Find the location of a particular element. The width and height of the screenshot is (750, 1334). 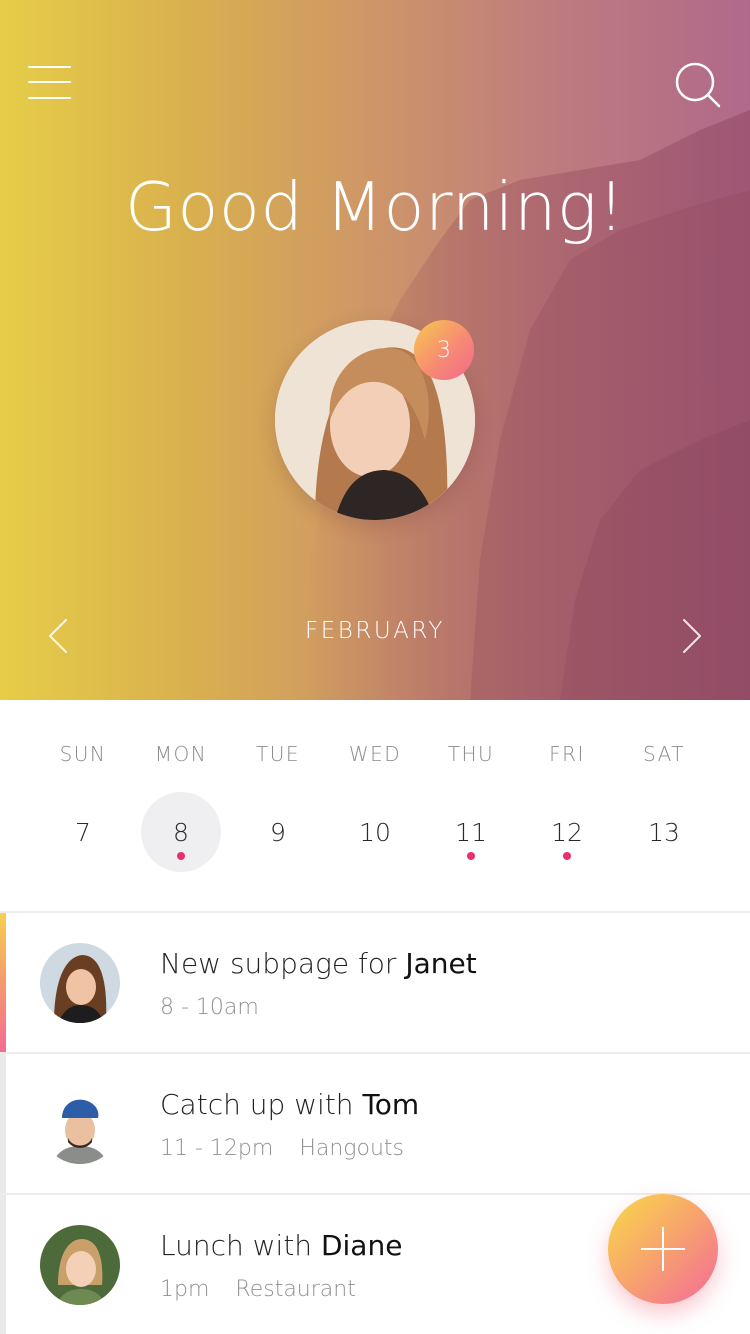

day-number: 8 is located at coordinates (181, 832).